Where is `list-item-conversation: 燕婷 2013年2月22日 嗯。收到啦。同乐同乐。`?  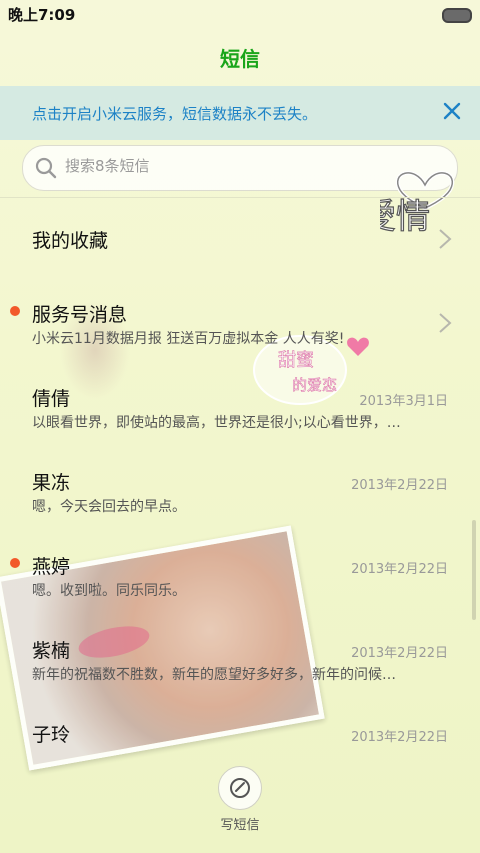
list-item-conversation: 燕婷 2013年2月22日 嗯。收到啦。同乐同乐。 is located at coordinates (240, 576).